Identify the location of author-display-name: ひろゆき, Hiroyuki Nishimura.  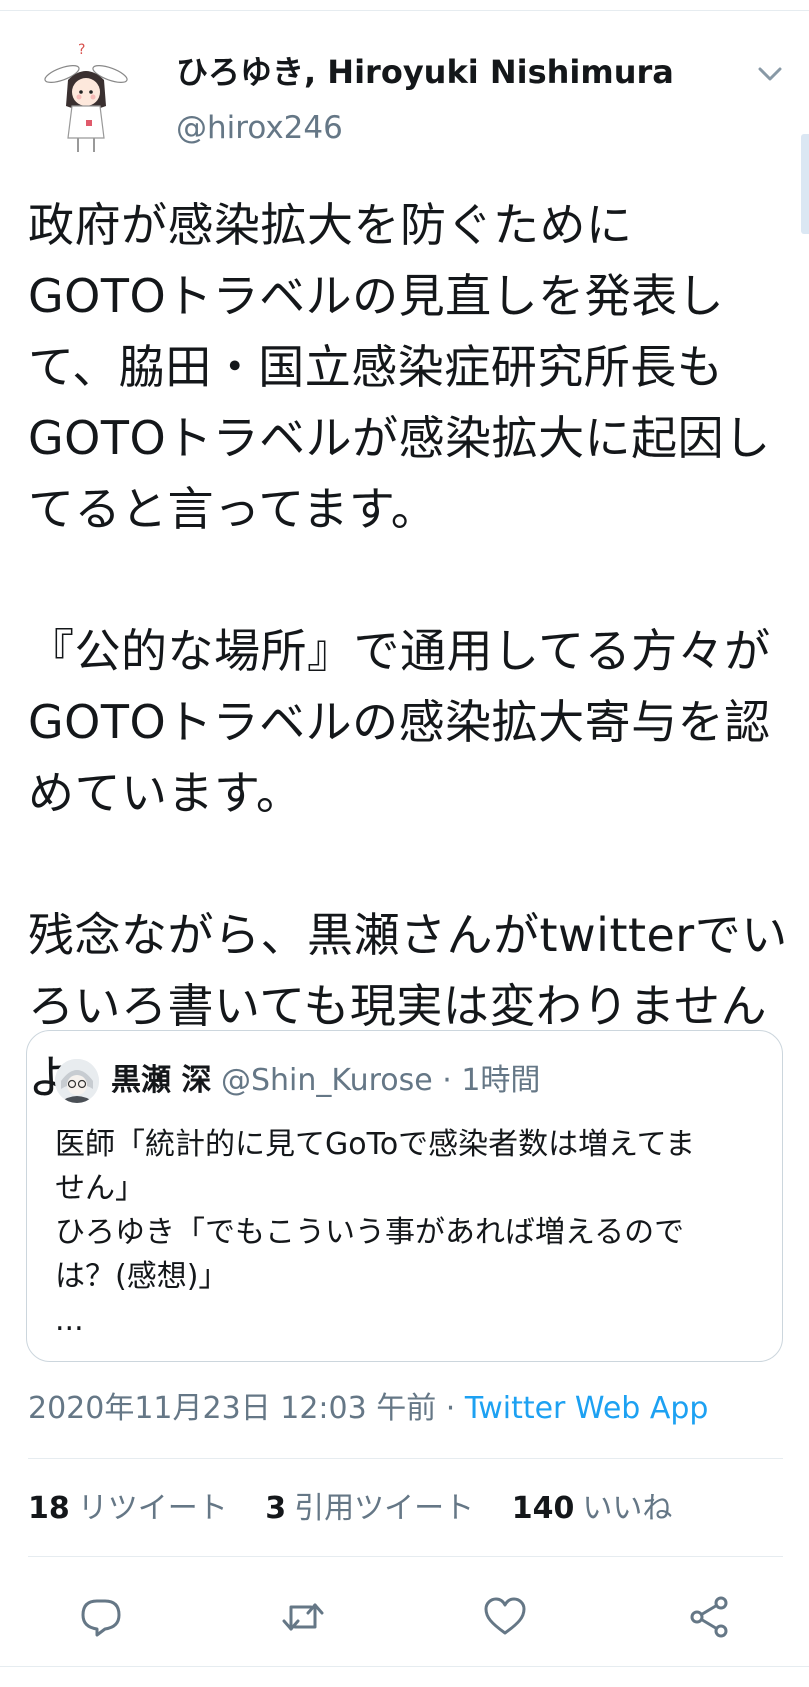
(425, 72).